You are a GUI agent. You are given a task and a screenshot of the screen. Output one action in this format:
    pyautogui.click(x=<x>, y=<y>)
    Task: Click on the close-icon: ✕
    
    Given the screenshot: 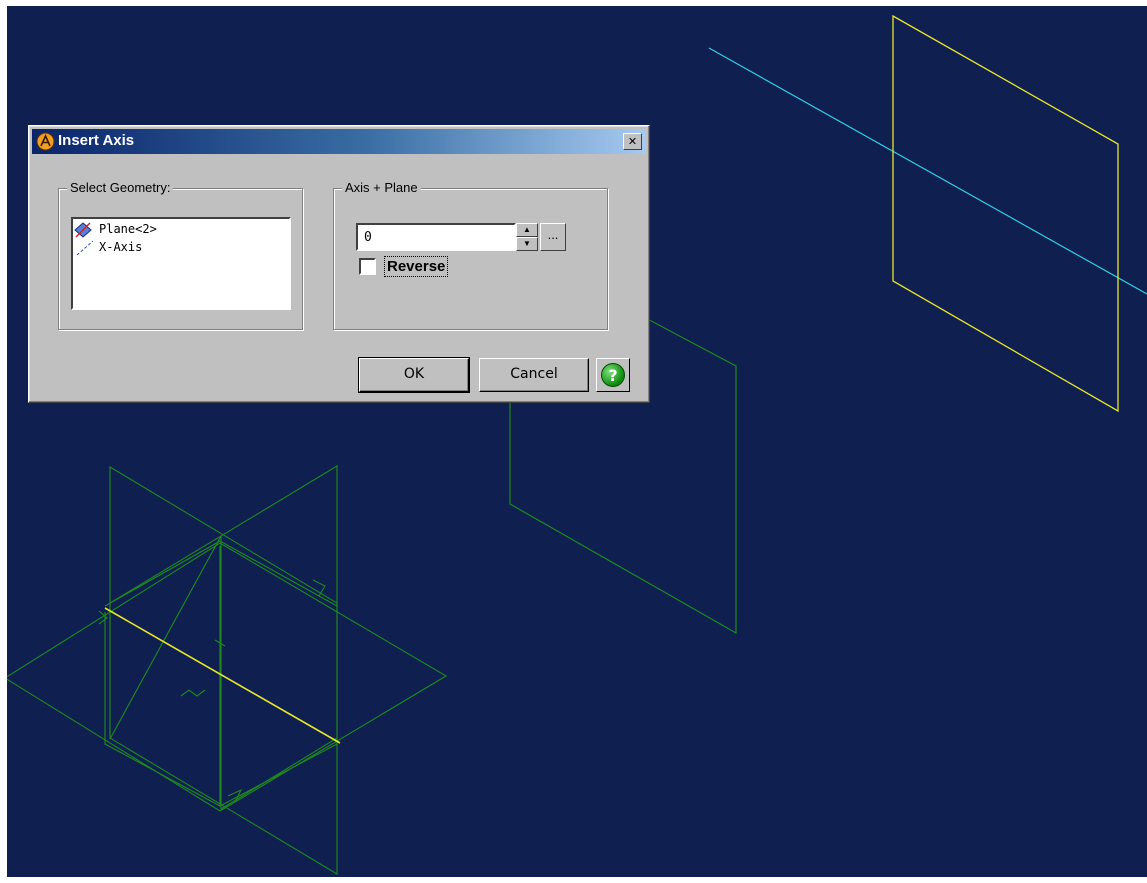 What is the action you would take?
    pyautogui.click(x=632, y=141)
    